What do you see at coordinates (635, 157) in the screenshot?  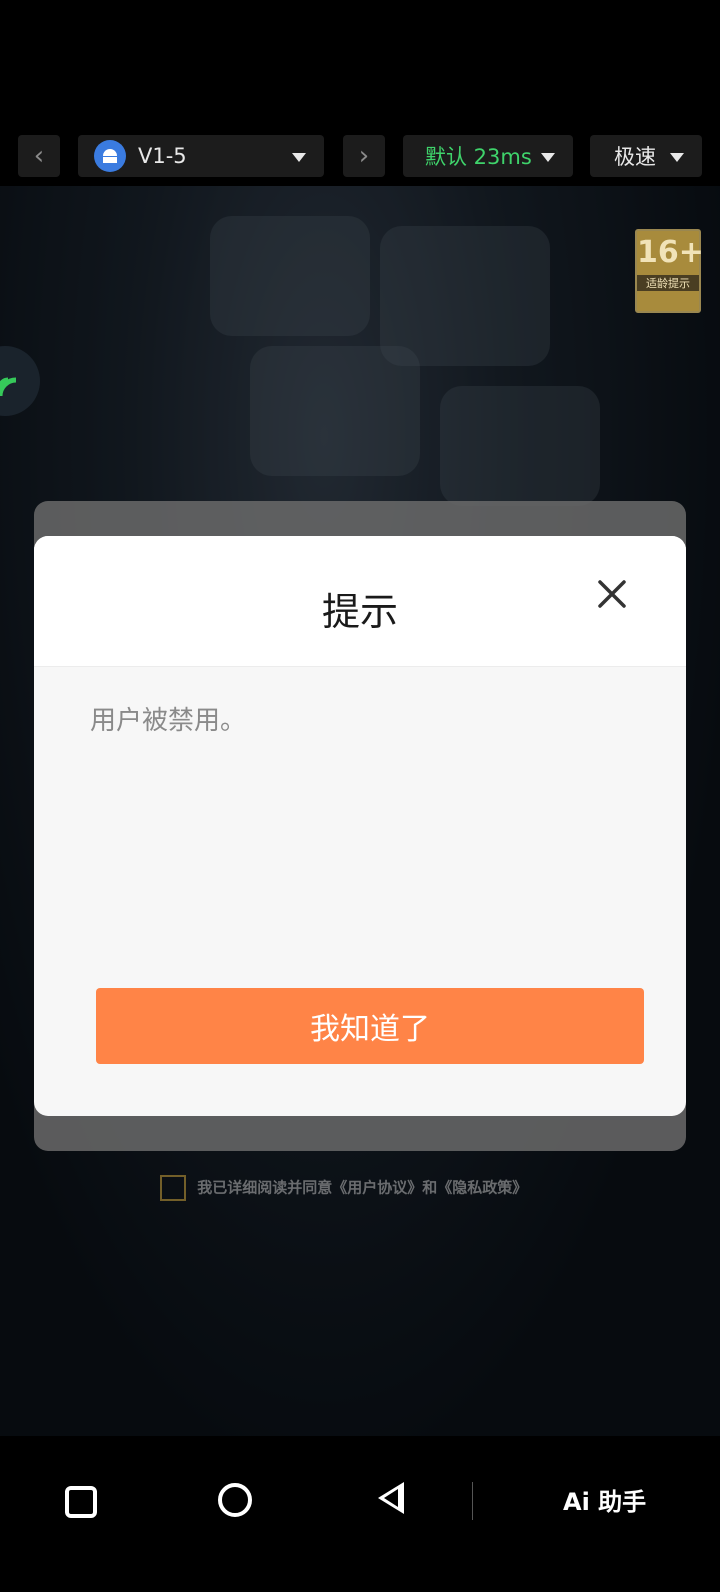 I see `speed-mode-label: 极速` at bounding box center [635, 157].